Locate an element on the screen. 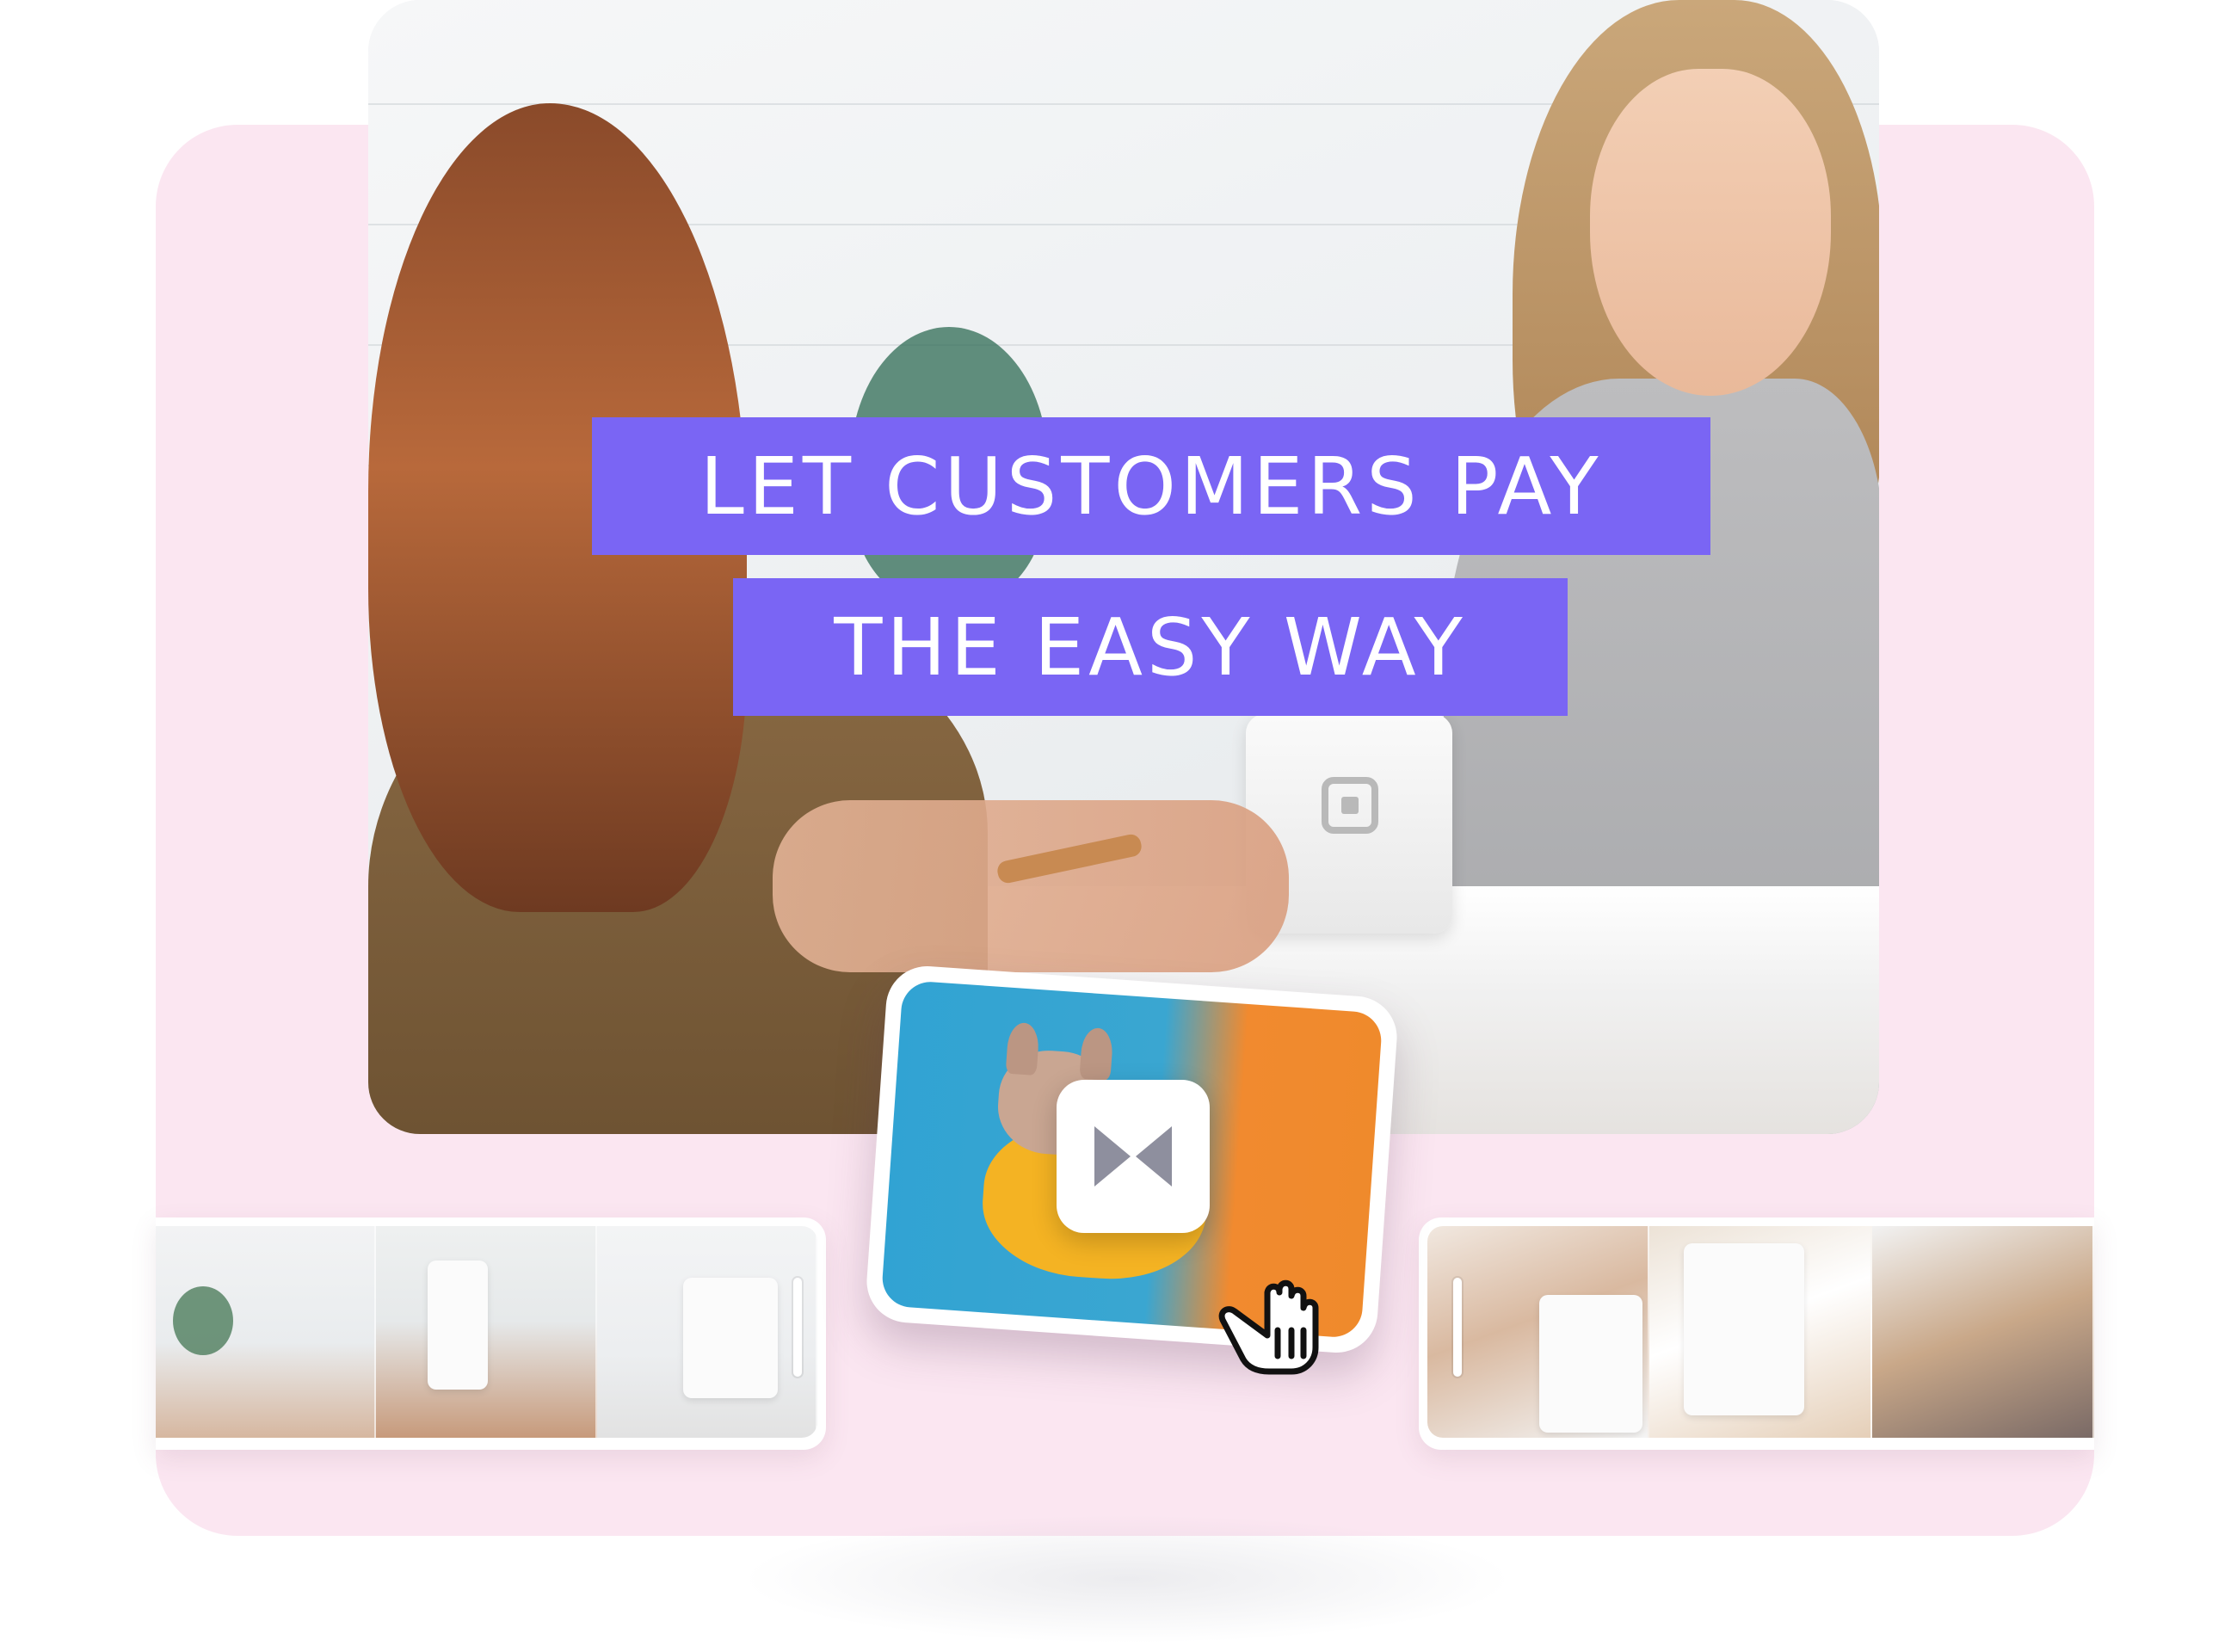 Image resolution: width=2237 pixels, height=1652 pixels. transition-button is located at coordinates (1133, 1156).